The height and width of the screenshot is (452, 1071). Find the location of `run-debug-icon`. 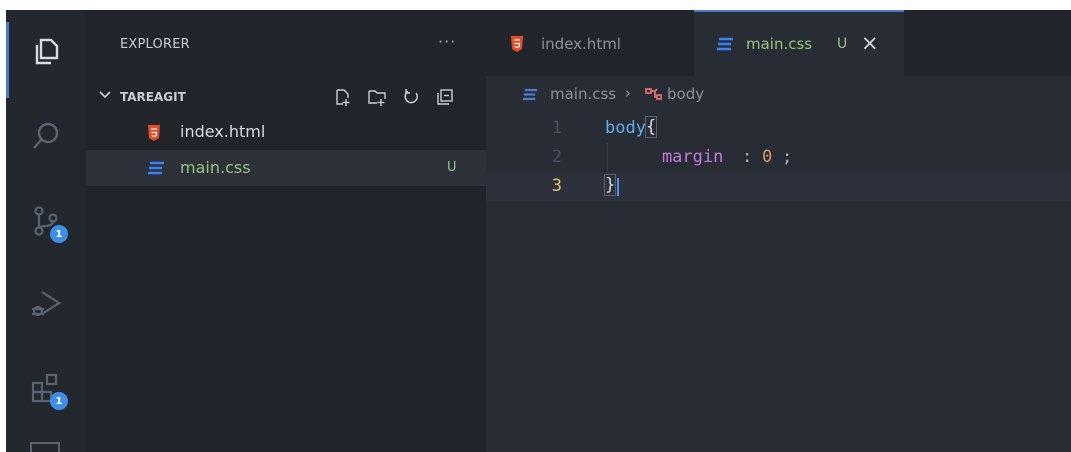

run-debug-icon is located at coordinates (47, 304).